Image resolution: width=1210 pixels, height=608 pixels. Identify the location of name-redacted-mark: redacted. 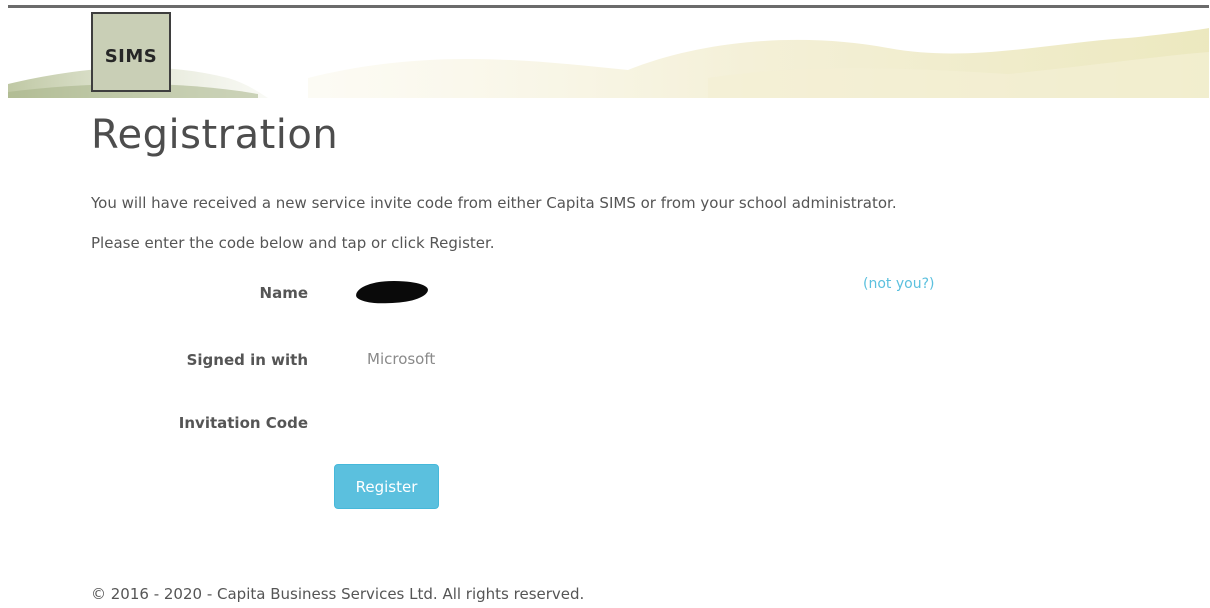
(392, 292).